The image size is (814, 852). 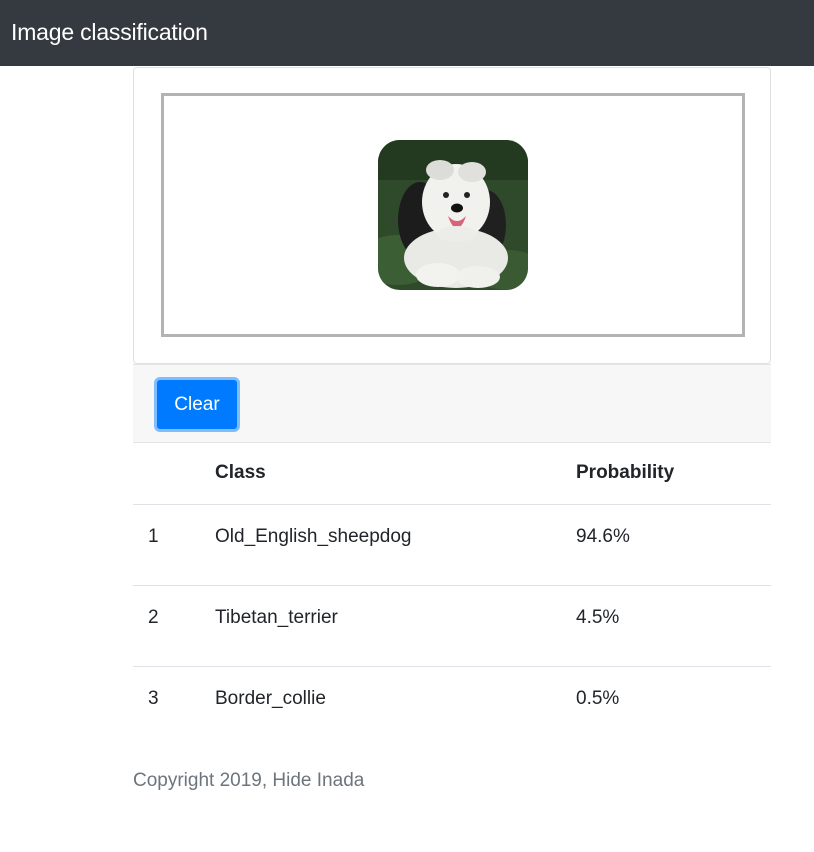 I want to click on row-class: Border_collie, so click(x=270, y=698).